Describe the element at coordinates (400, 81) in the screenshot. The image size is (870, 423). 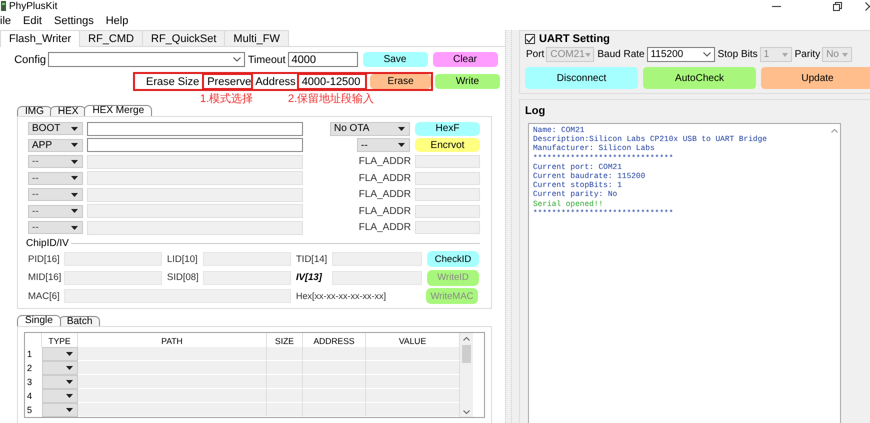
I see `erase-button: Erase` at that location.